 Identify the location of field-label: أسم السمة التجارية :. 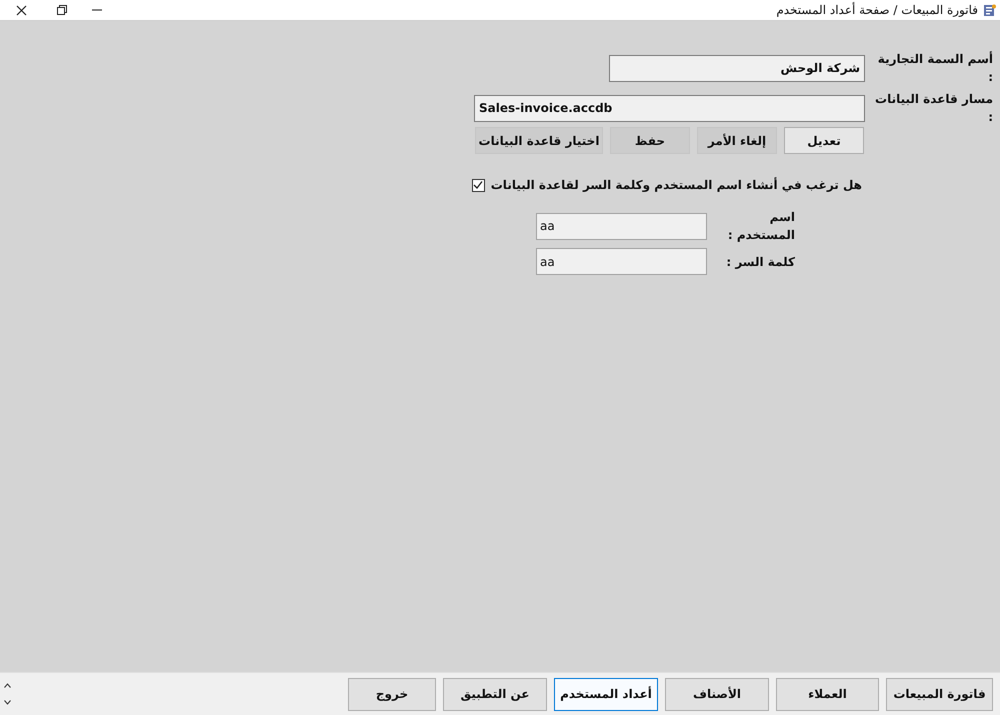
(934, 68).